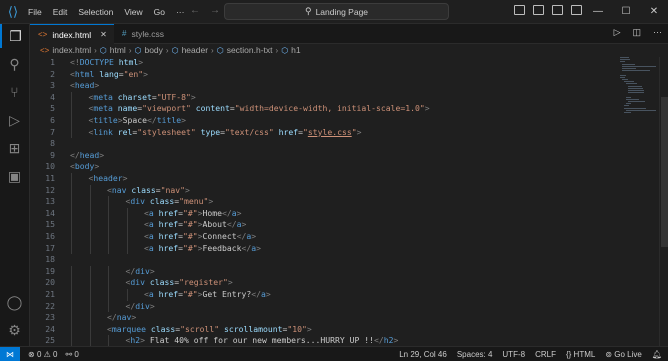 The height and width of the screenshot is (361, 668). I want to click on encoding: UTF-8, so click(513, 354).